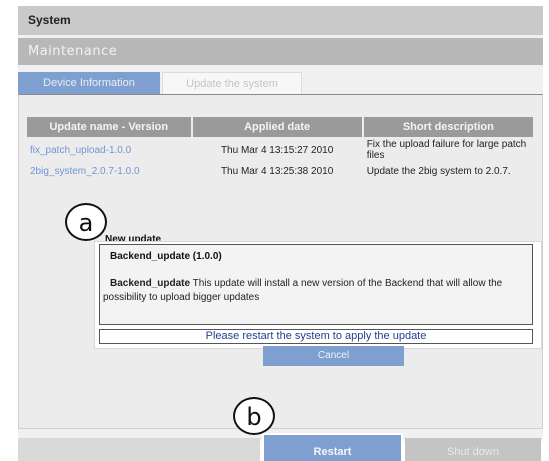  I want to click on applied-date: Thu Mar 4 13:25:38 2010, so click(277, 171).